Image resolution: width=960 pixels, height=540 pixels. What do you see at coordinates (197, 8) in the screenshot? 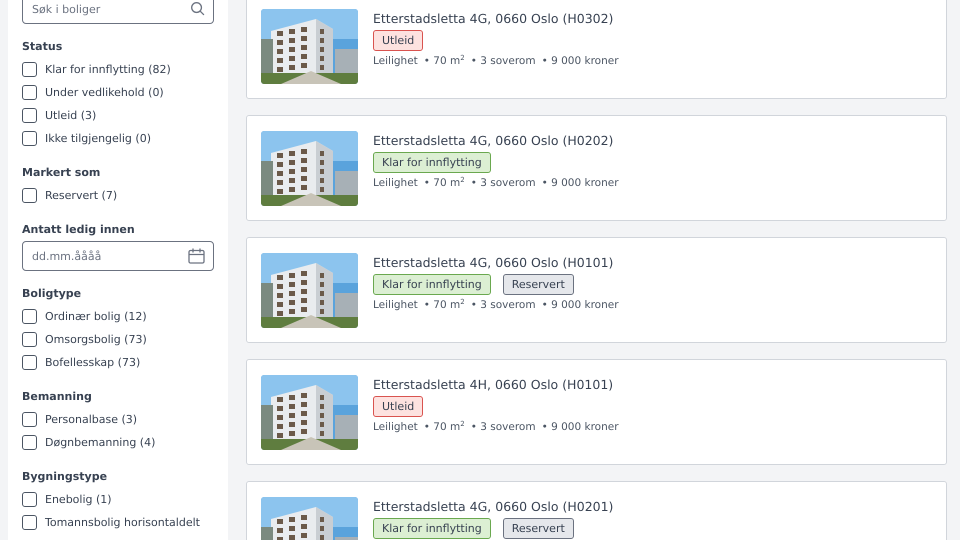
I see `search-icon` at bounding box center [197, 8].